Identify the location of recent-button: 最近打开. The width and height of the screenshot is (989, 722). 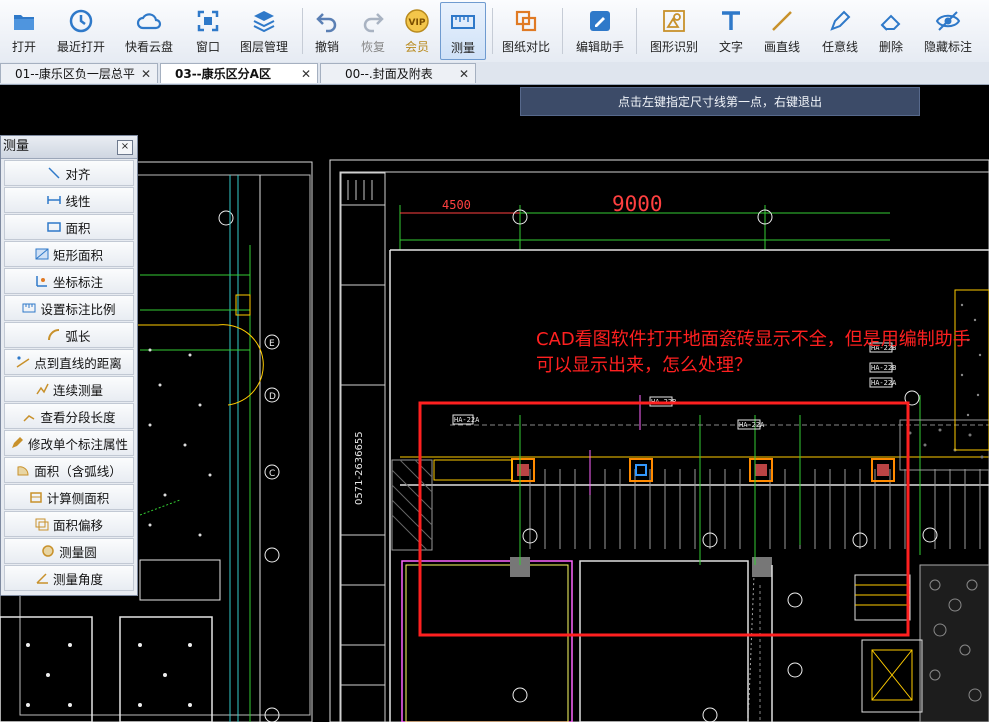
(81, 30).